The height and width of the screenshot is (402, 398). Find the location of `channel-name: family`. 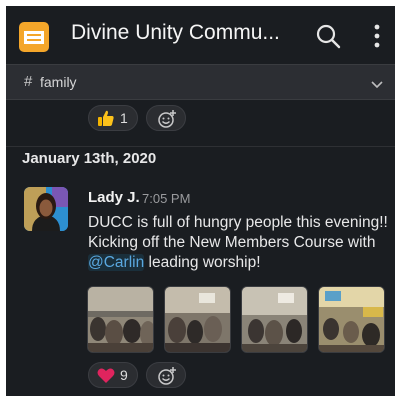

channel-name: family is located at coordinates (58, 82).